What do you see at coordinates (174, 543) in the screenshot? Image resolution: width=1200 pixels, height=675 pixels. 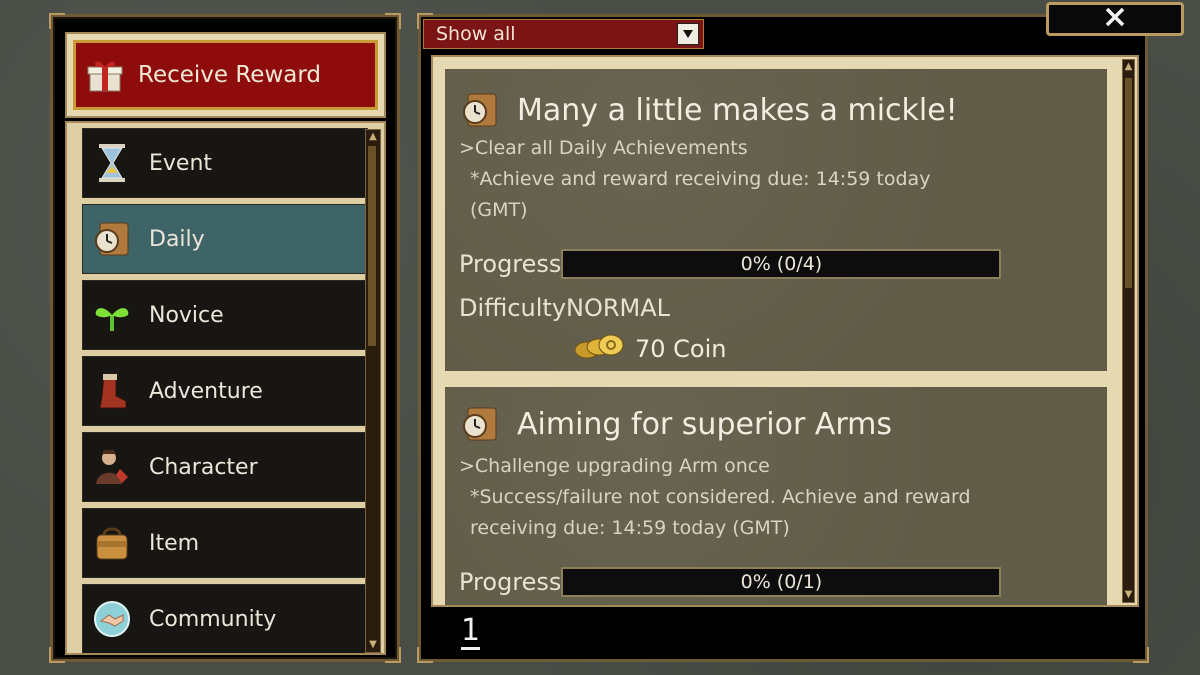 I see `sidebar-item-label: Item` at bounding box center [174, 543].